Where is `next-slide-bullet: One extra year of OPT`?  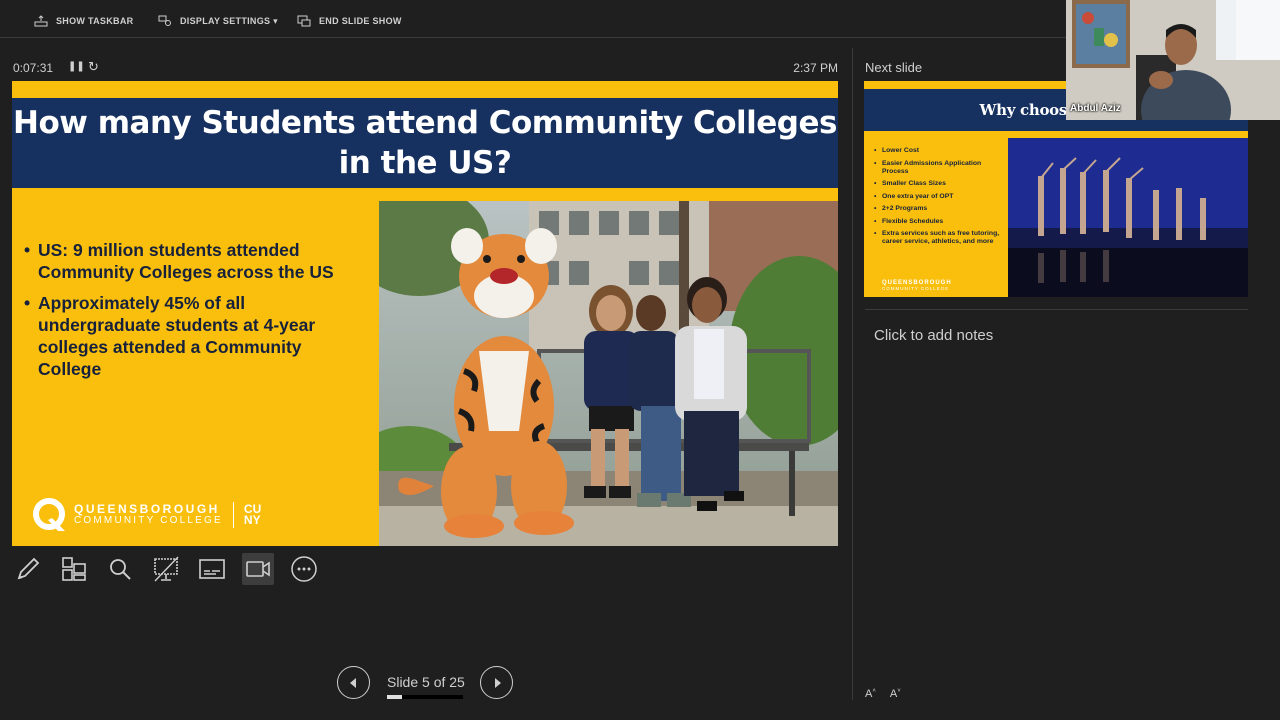
next-slide-bullet: One extra year of OPT is located at coordinates (938, 197).